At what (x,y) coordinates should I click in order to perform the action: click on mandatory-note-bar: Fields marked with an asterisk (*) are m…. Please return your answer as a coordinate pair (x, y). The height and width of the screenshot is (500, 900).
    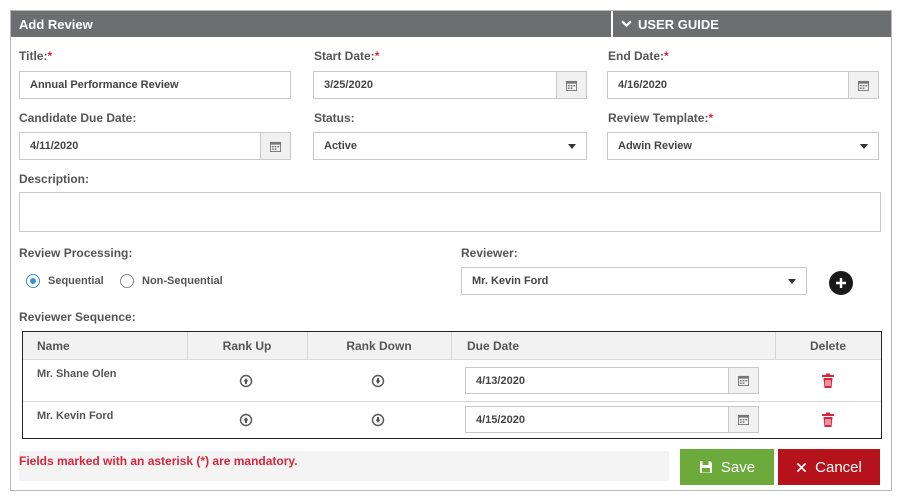
    Looking at the image, I should click on (344, 466).